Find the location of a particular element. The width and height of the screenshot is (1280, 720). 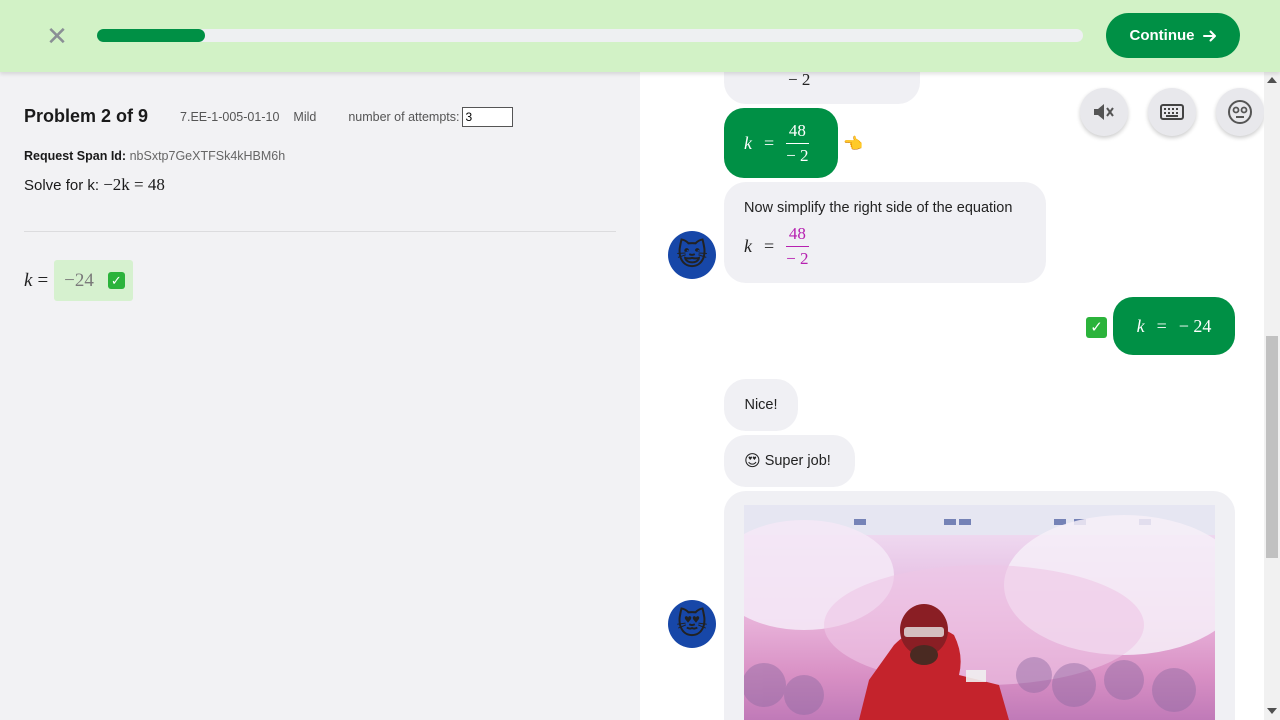

answer-variable: k is located at coordinates (28, 280).